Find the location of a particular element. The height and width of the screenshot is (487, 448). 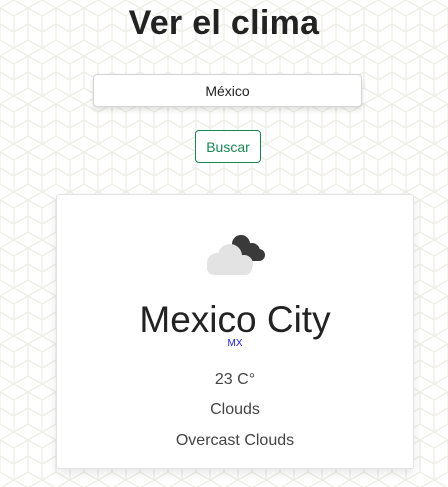

city-name: Mexico City is located at coordinates (235, 319).